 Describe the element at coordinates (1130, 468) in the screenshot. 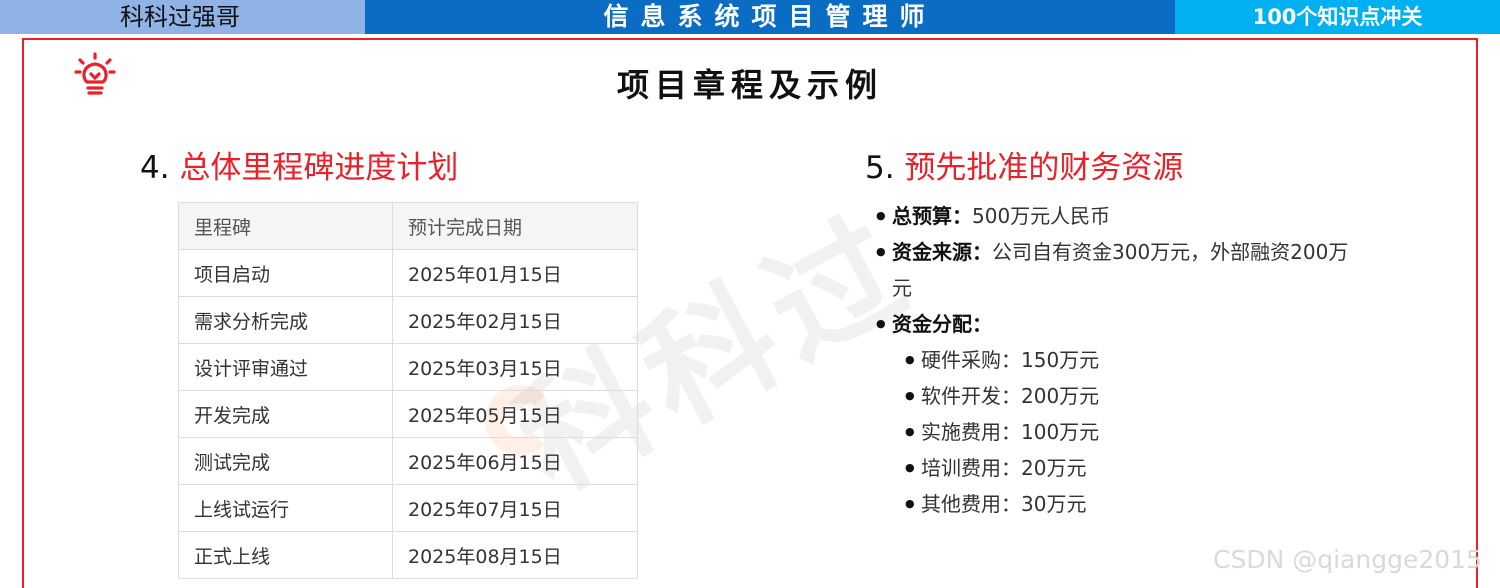

I see `list-item: 培训费用：20万元` at that location.